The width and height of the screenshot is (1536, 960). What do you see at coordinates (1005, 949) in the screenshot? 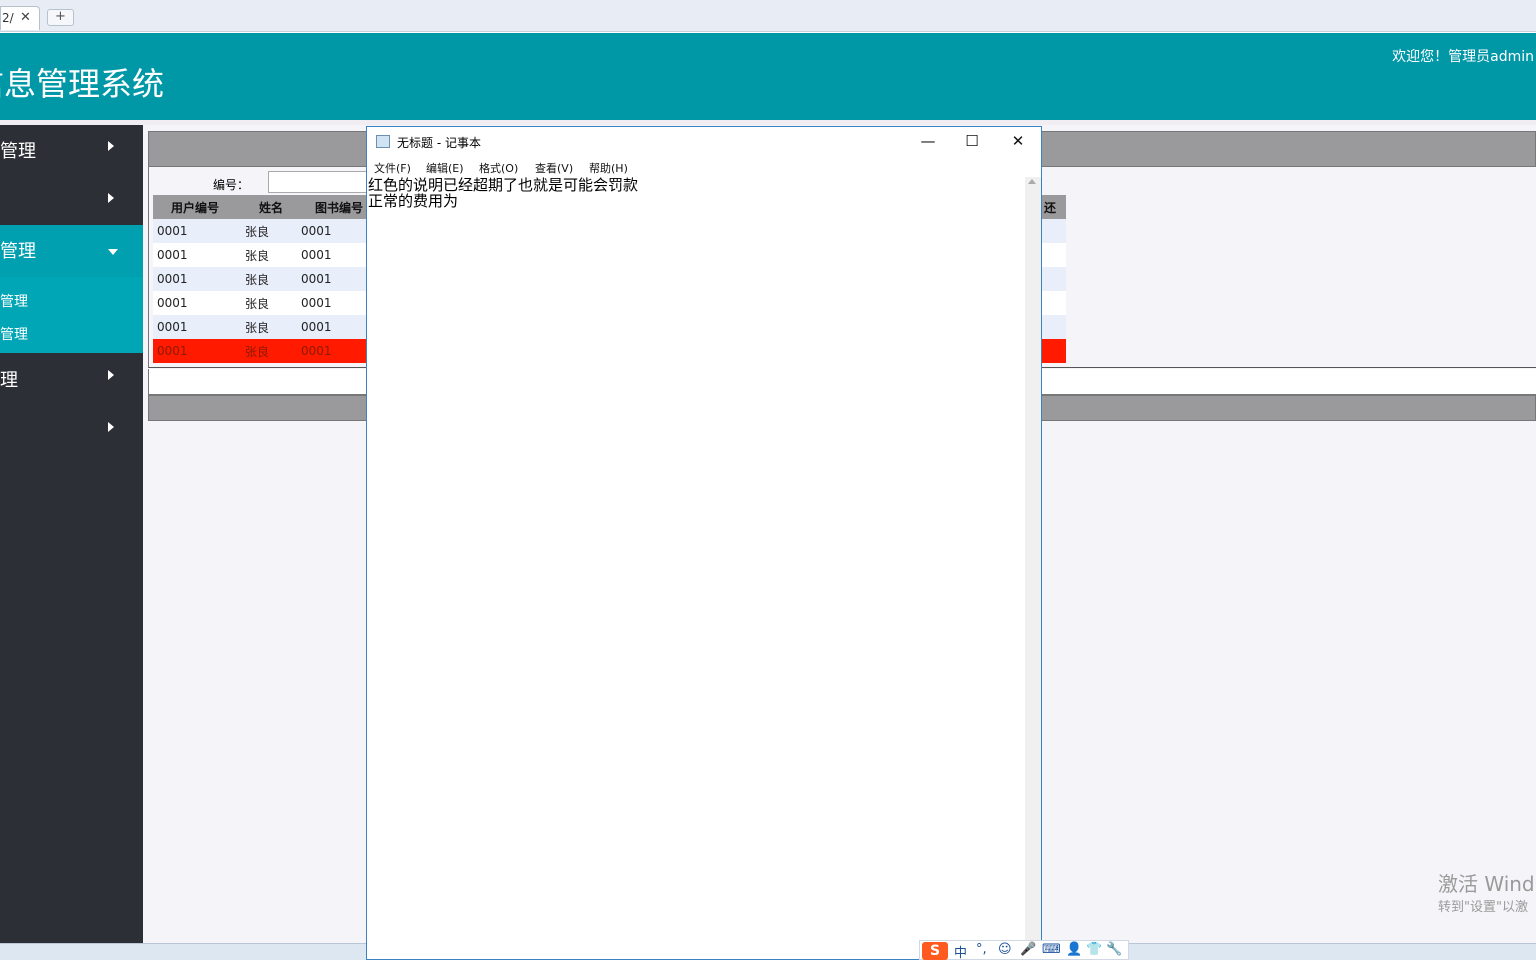
I see `emoji-icon: ☺` at bounding box center [1005, 949].